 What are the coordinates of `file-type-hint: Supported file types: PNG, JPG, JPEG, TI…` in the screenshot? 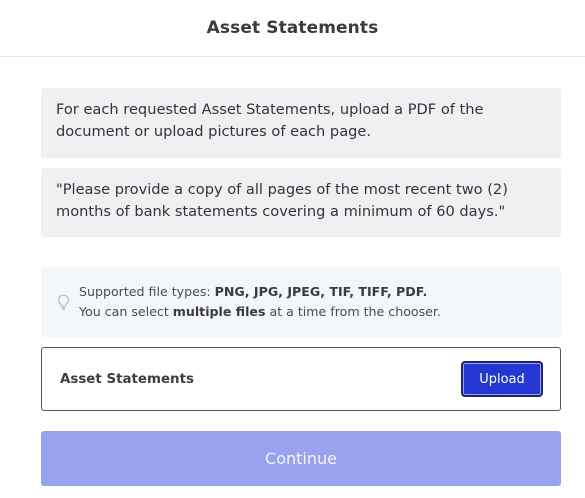 It's located at (301, 302).